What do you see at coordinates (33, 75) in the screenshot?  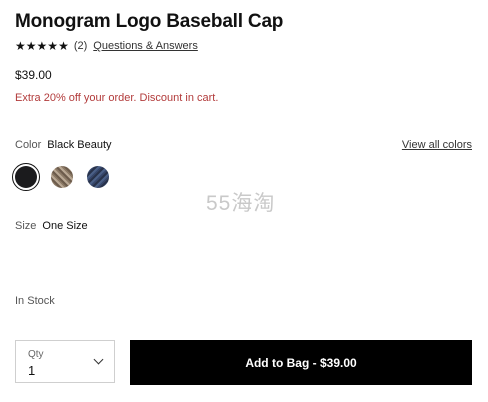 I see `product-price: $39.00` at bounding box center [33, 75].